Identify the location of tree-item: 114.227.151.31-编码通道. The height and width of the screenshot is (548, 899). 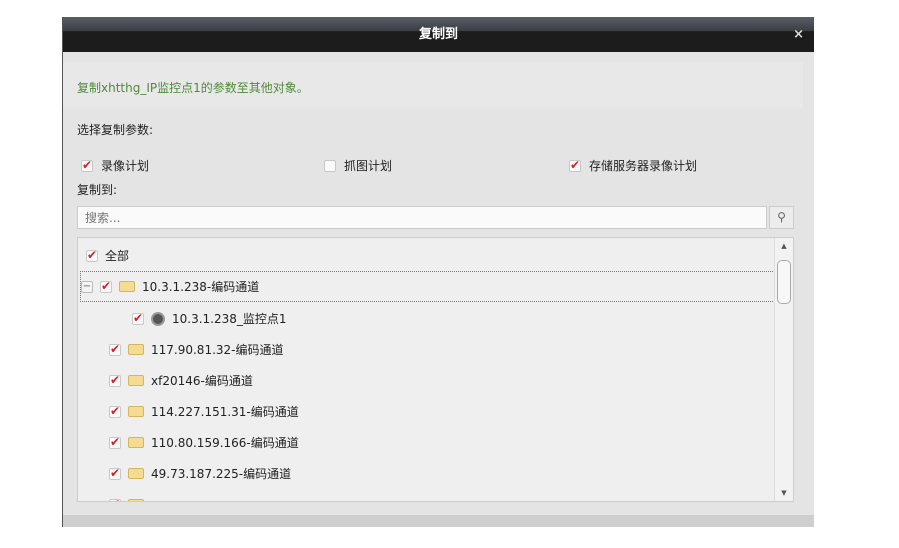
(451, 411).